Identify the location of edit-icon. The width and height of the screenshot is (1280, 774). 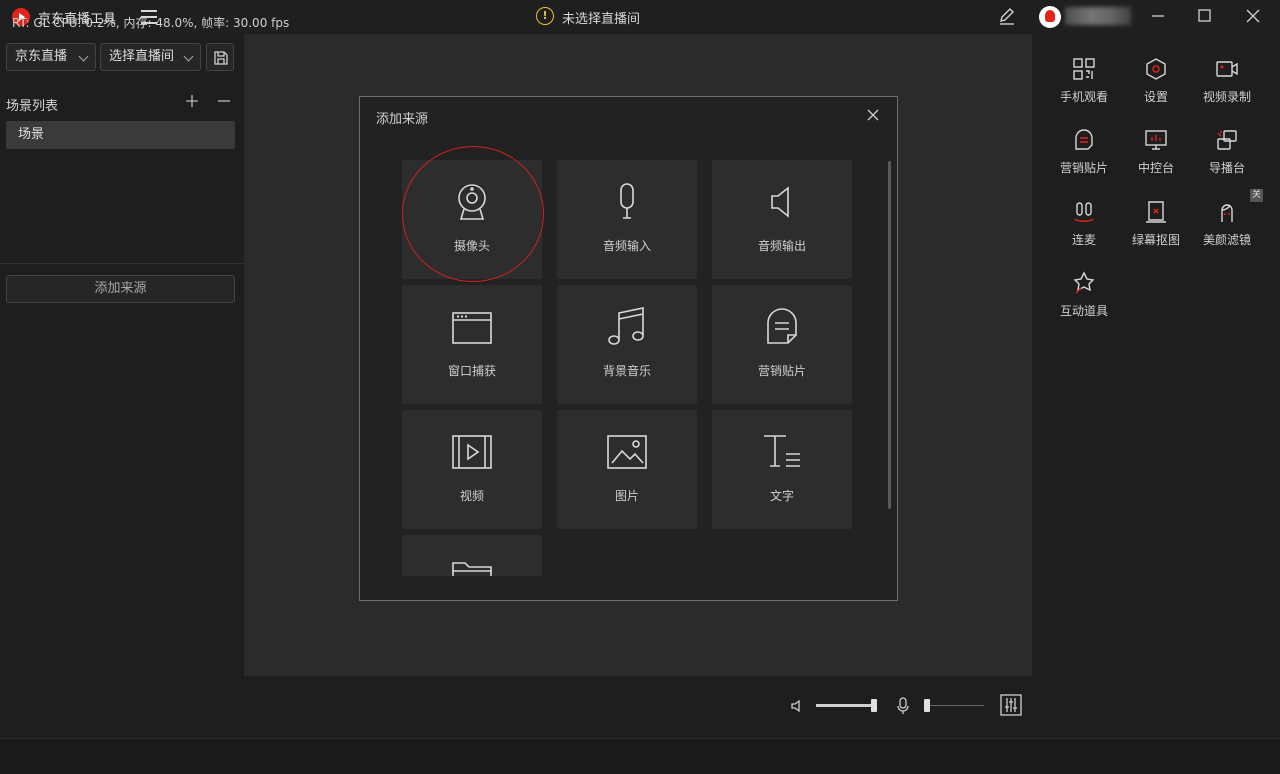
(1007, 16).